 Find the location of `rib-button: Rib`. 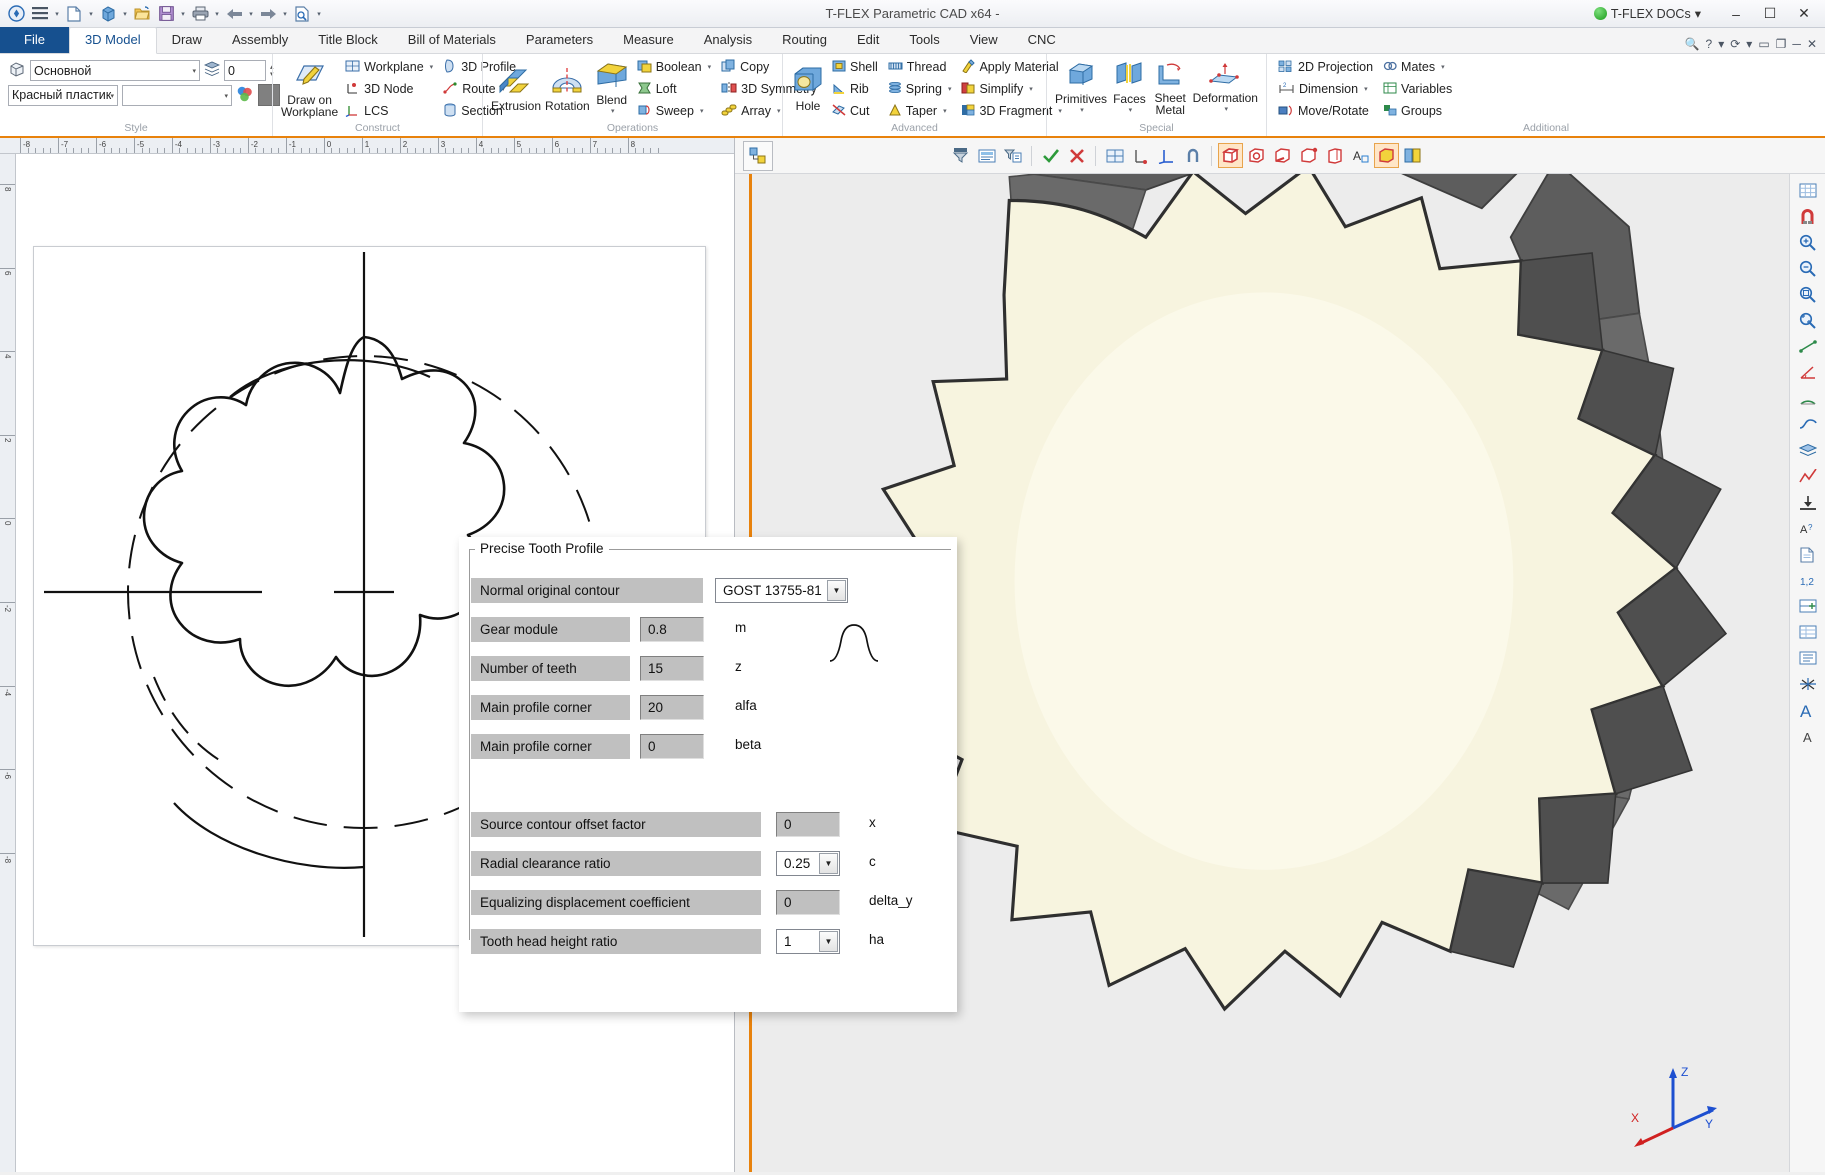

rib-button: Rib is located at coordinates (855, 89).